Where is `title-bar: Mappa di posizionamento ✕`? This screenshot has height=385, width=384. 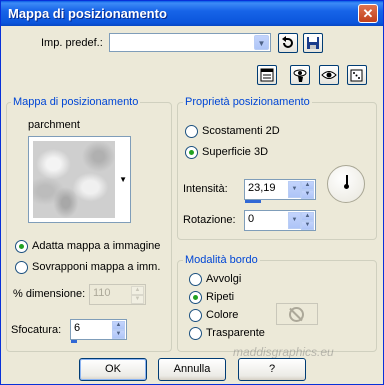 title-bar: Mappa di posizionamento ✕ is located at coordinates (192, 13).